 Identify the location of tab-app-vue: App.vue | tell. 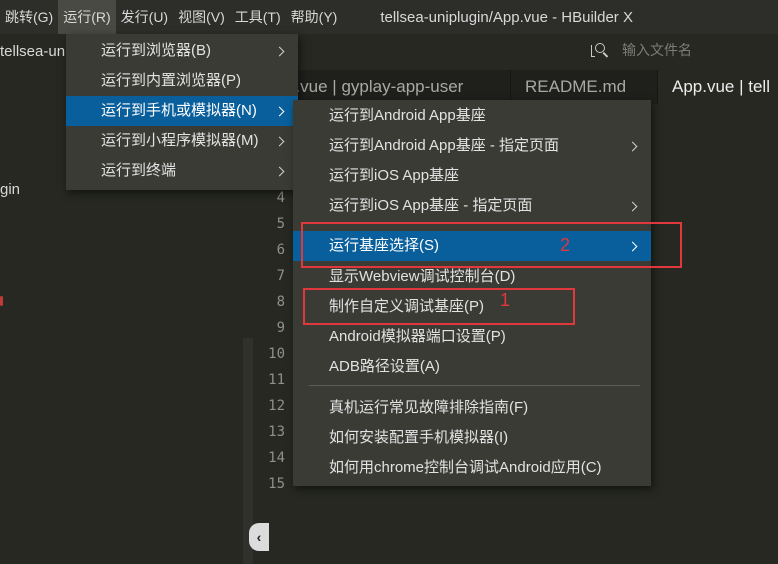
(717, 87).